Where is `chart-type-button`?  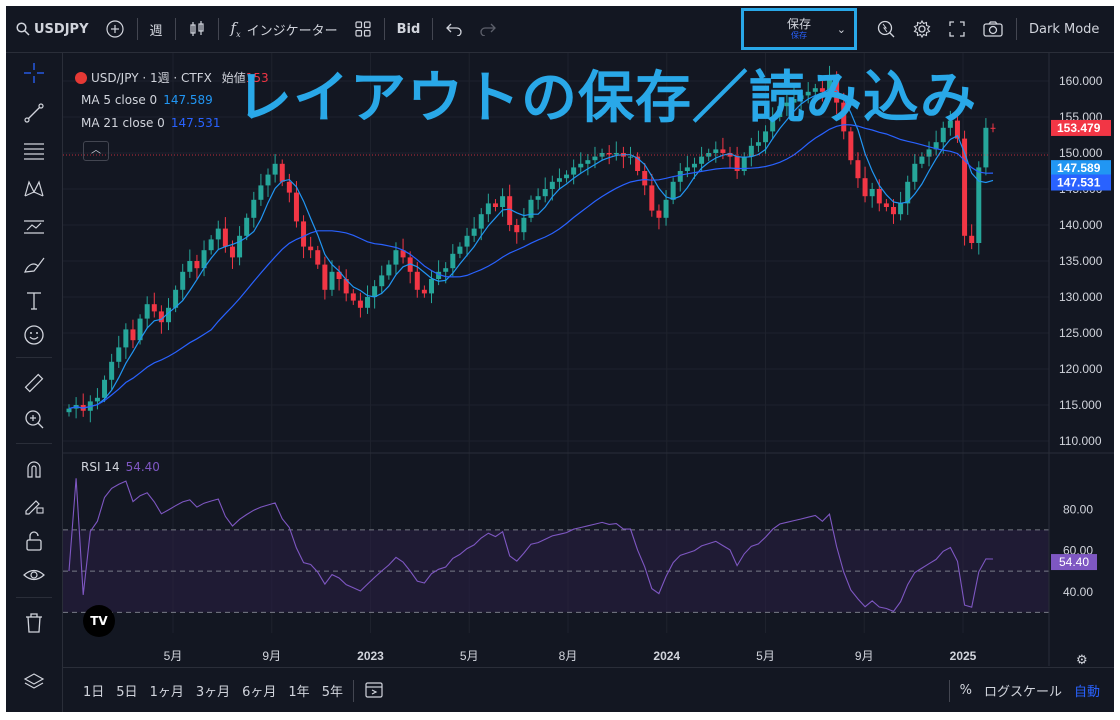
chart-type-button is located at coordinates (197, 29).